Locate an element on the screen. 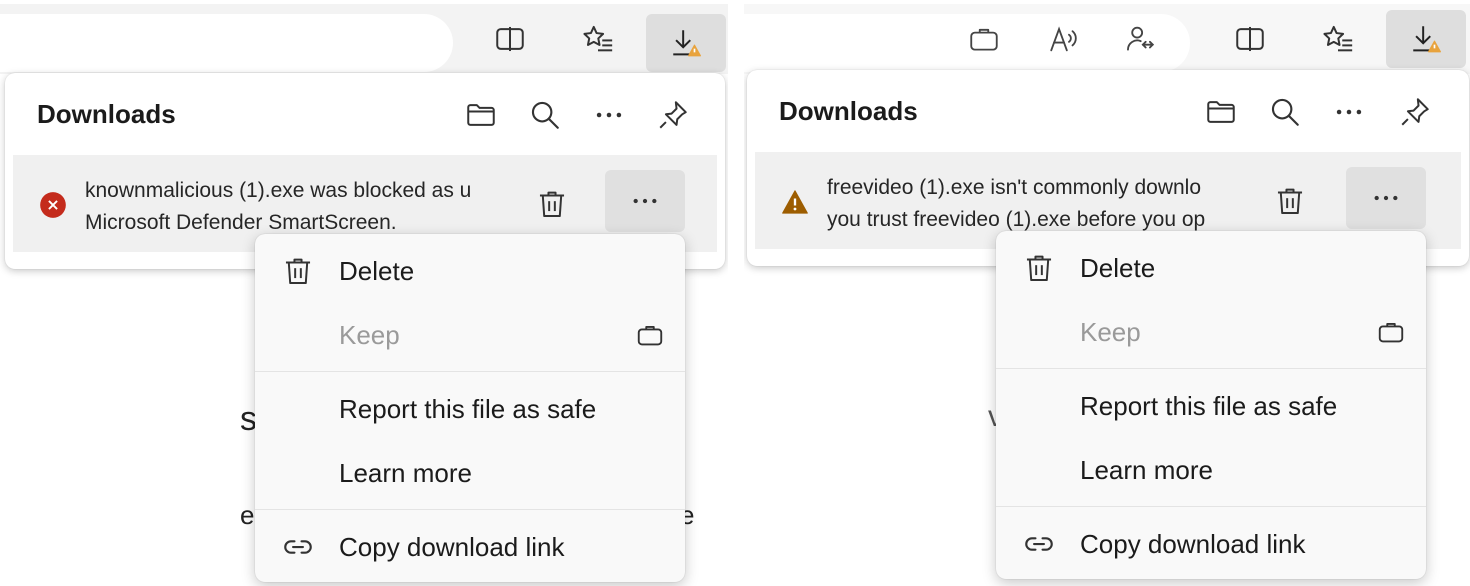 This screenshot has width=1470, height=586. workspaces-icon is located at coordinates (984, 39).